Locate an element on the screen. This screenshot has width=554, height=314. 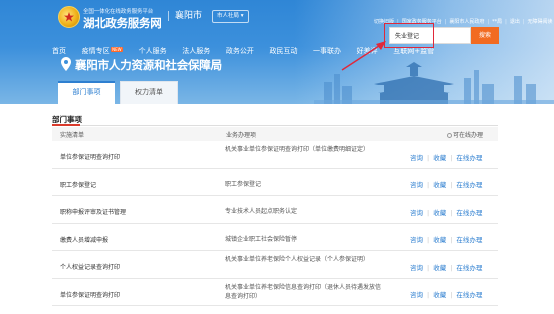
online-legend: 可在线办理 is located at coordinates (465, 134).